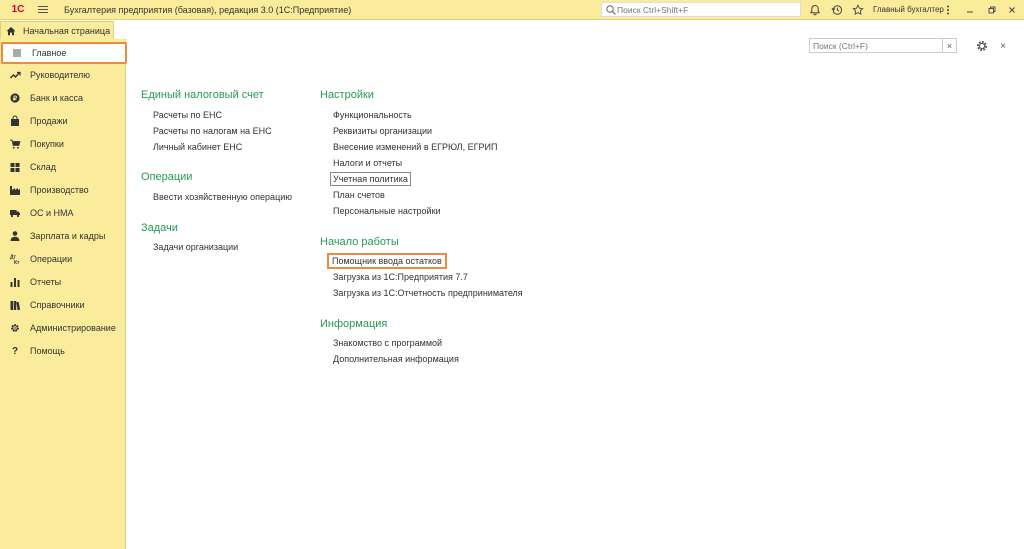 This screenshot has height=549, width=1024. Describe the element at coordinates (68, 236) in the screenshot. I see `sidebar-item-label: Зарплата и кадры` at that location.